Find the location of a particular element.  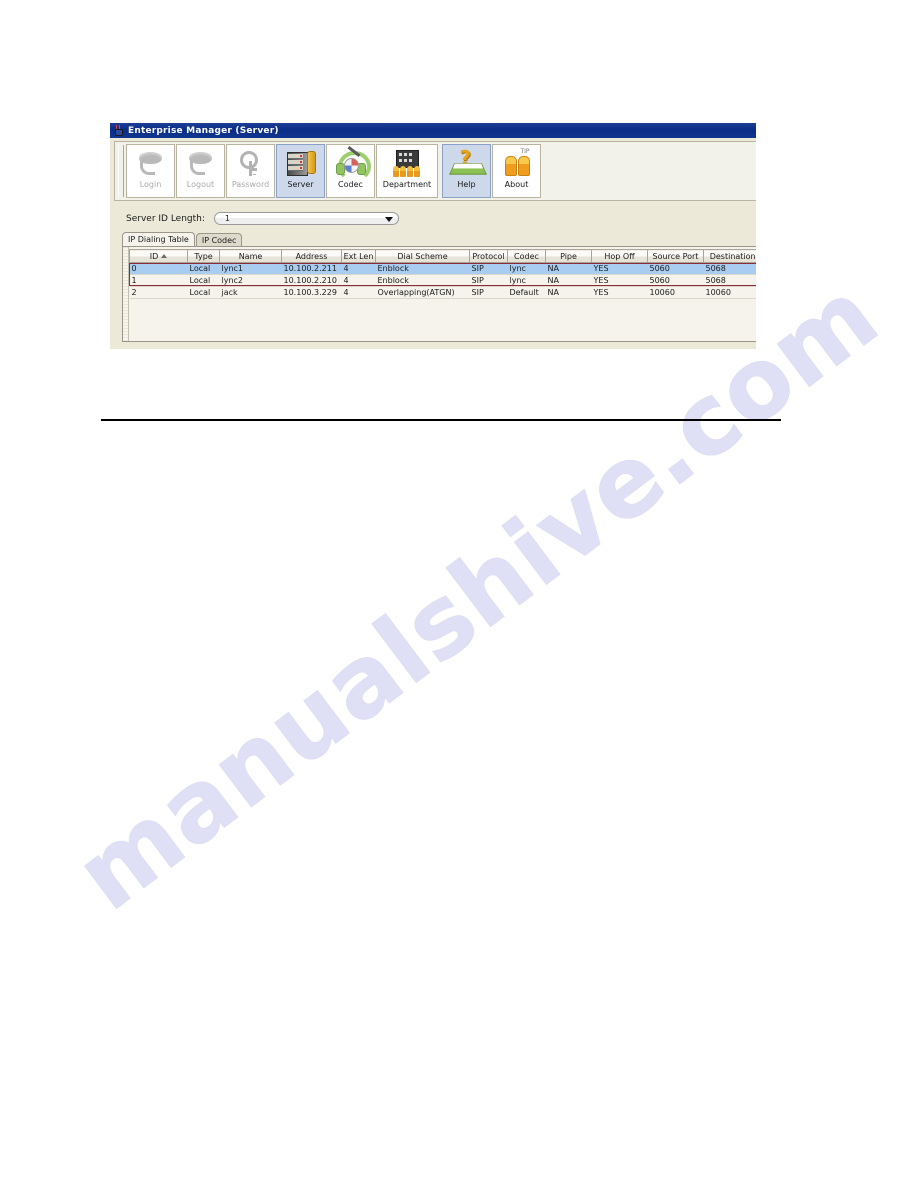

col-header-id: ID is located at coordinates (158, 256).